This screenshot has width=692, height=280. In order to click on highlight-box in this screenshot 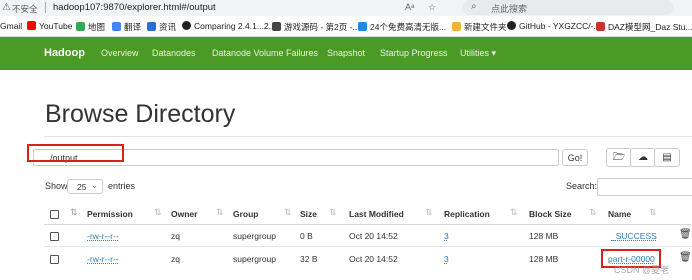, I will do `click(75, 153)`.